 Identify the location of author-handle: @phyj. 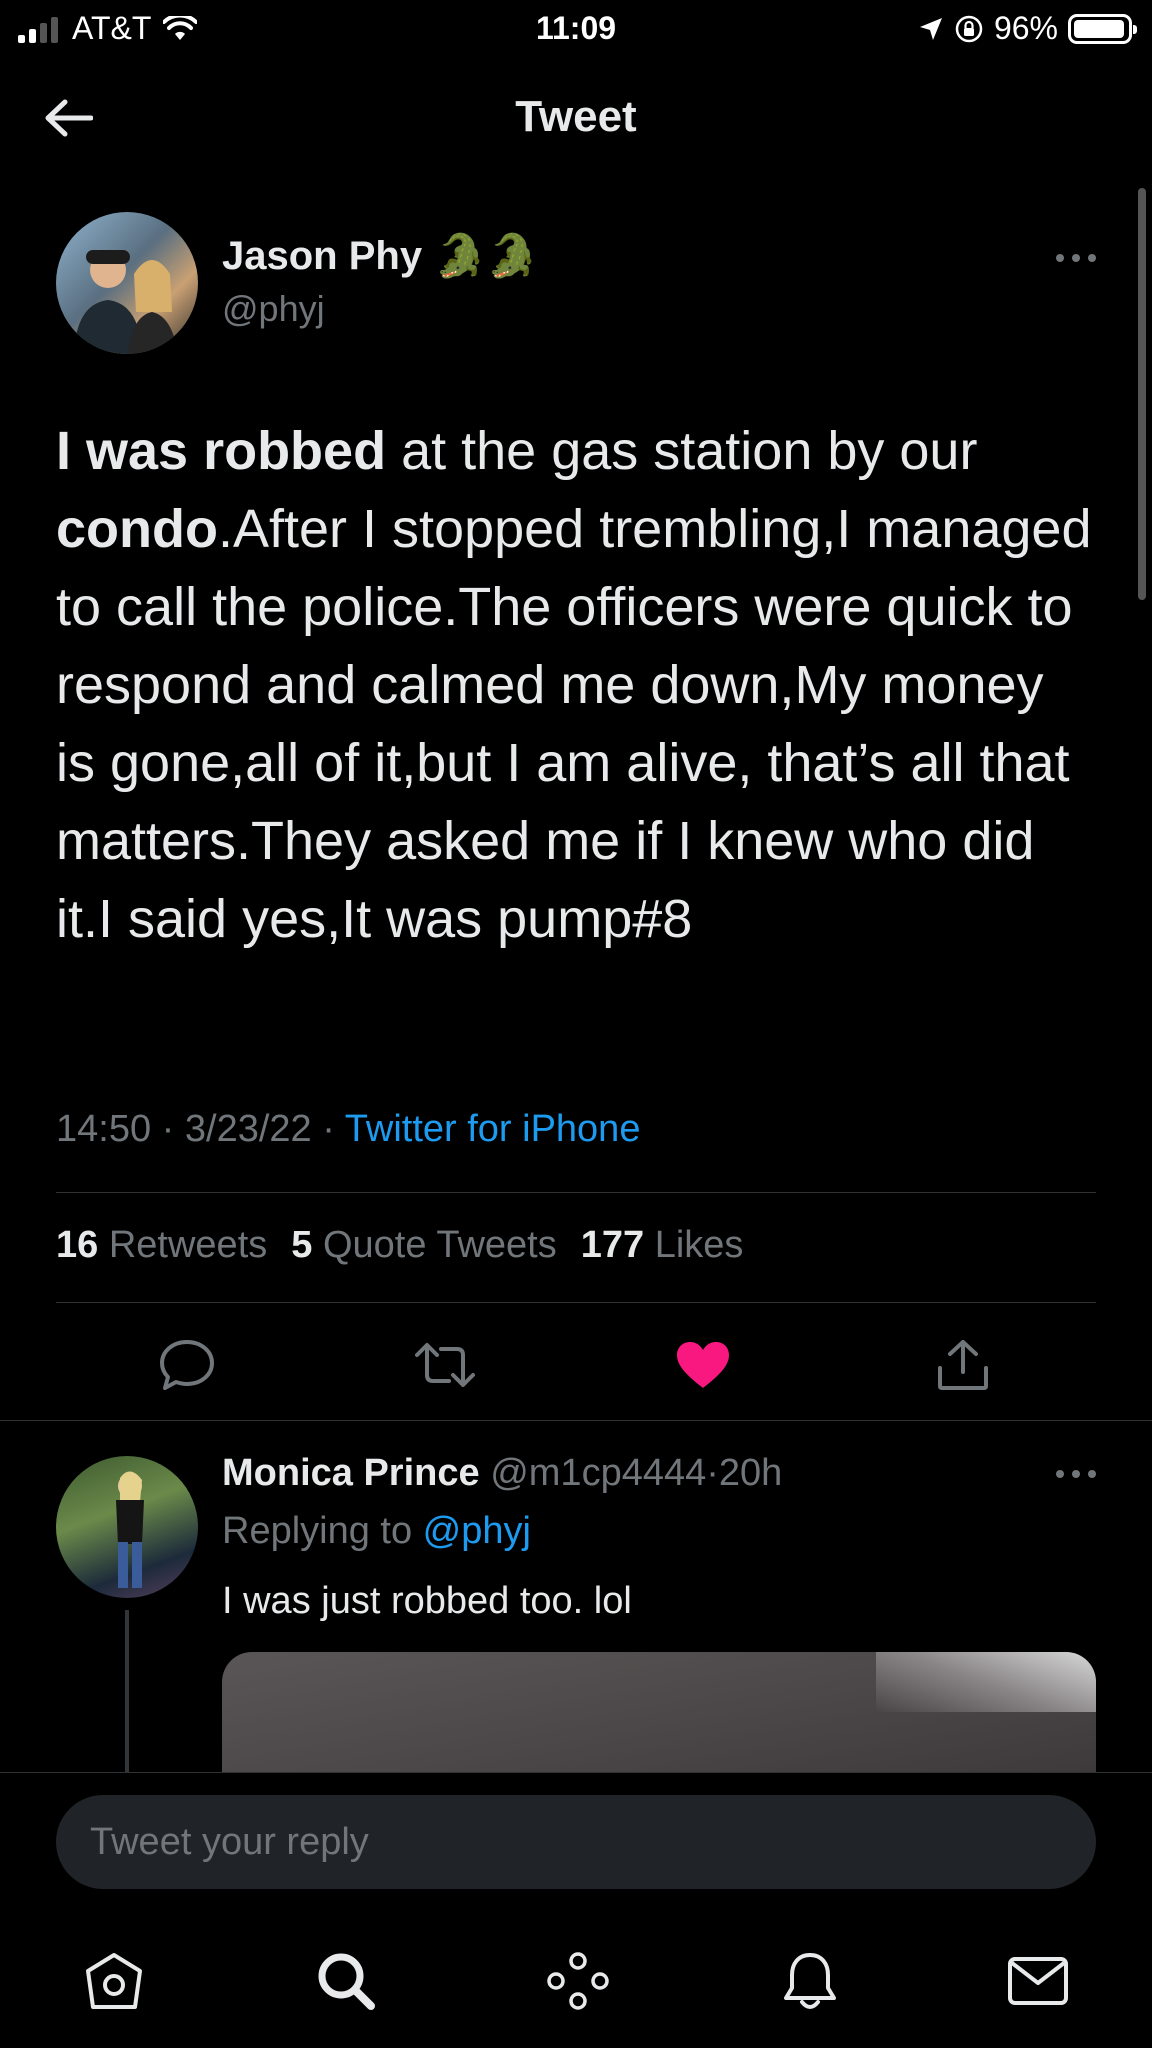
(273, 309).